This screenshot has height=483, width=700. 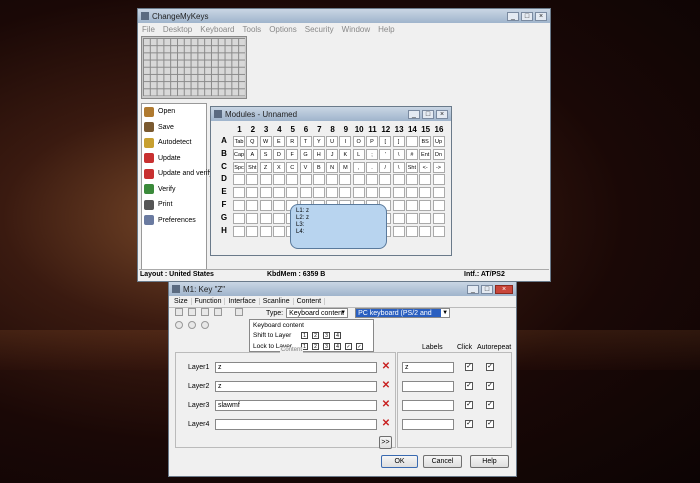 I want to click on menu-file: File, so click(x=148, y=29).